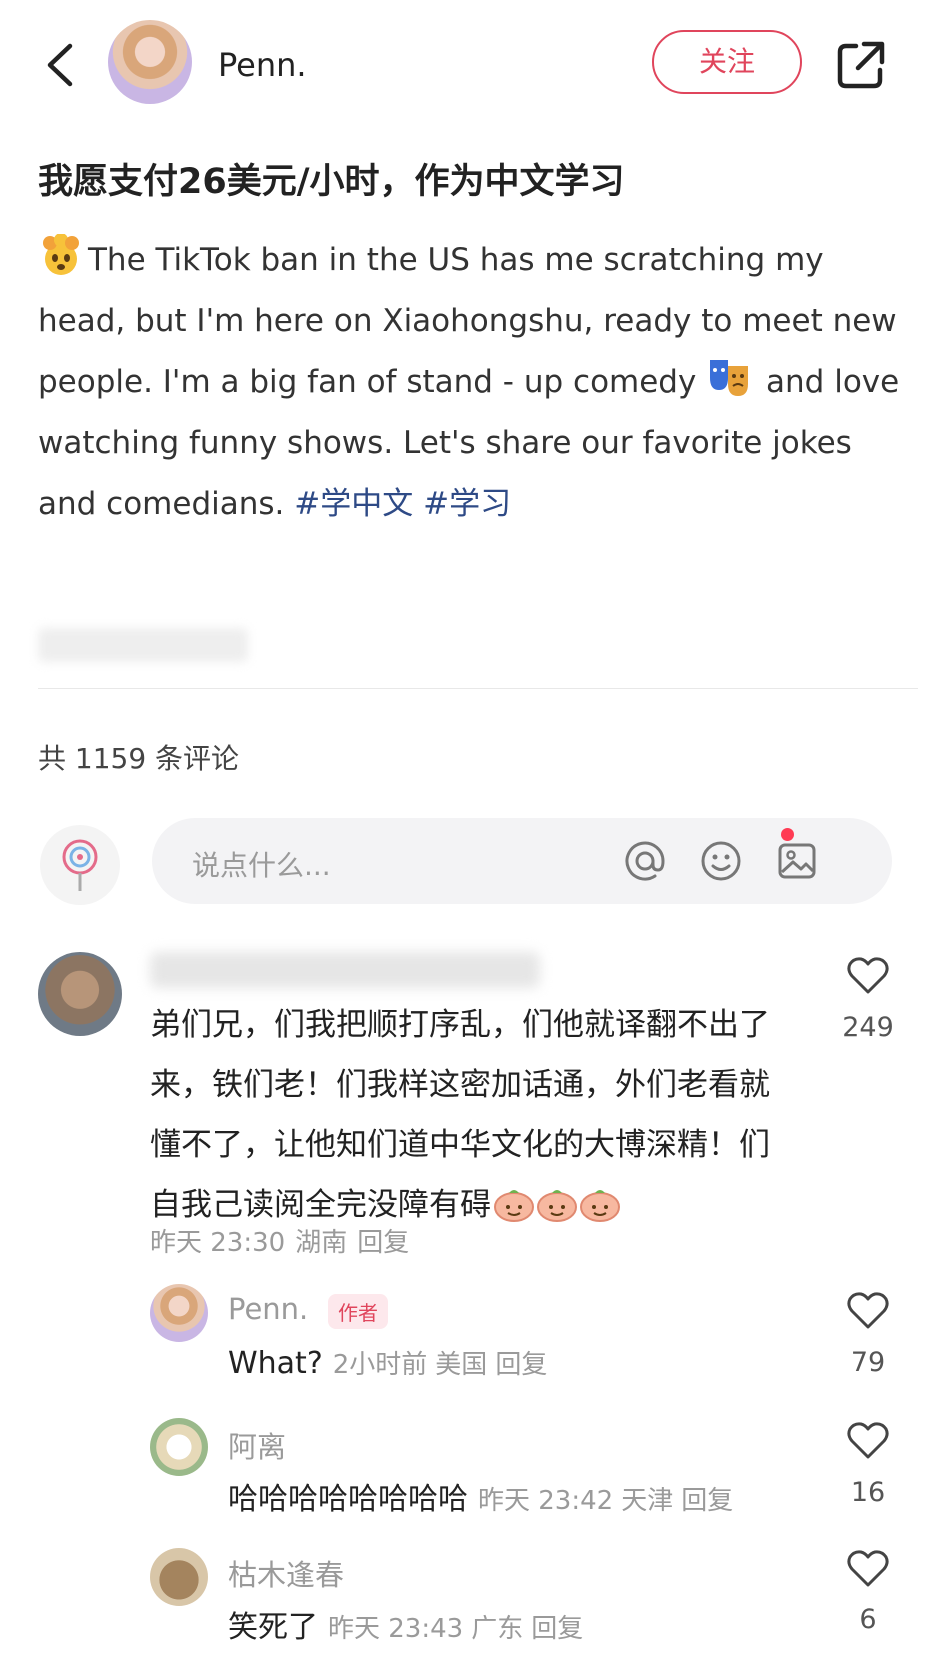  I want to click on author-badge: 作者, so click(358, 1311).